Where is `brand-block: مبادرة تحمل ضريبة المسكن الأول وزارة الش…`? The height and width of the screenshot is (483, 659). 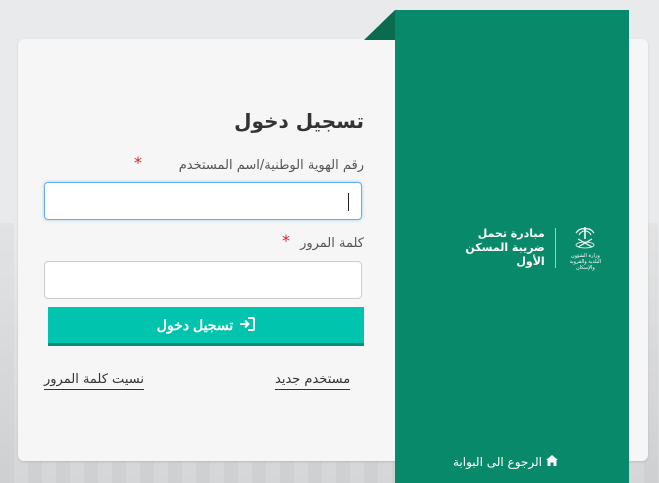 brand-block: مبادرة تحمل ضريبة المسكن الأول وزارة الش… is located at coordinates (520, 248).